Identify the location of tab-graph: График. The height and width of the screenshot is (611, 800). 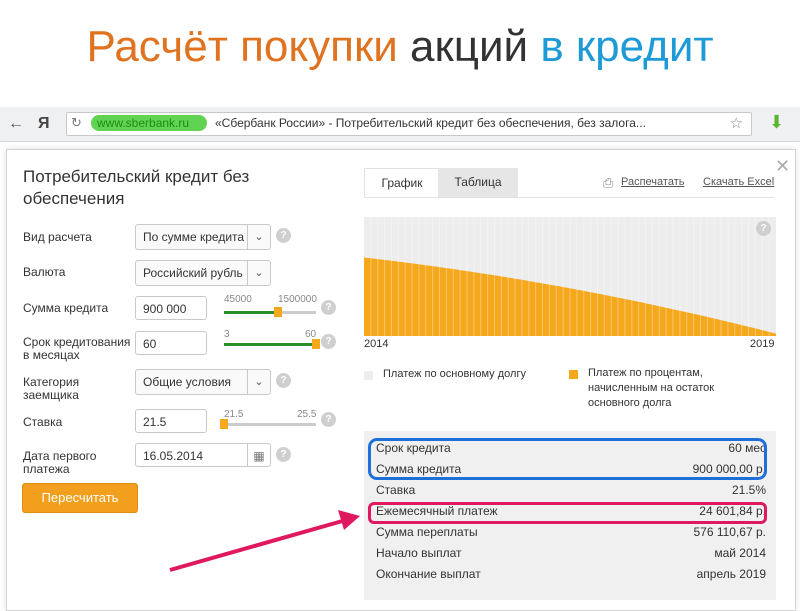
(402, 183).